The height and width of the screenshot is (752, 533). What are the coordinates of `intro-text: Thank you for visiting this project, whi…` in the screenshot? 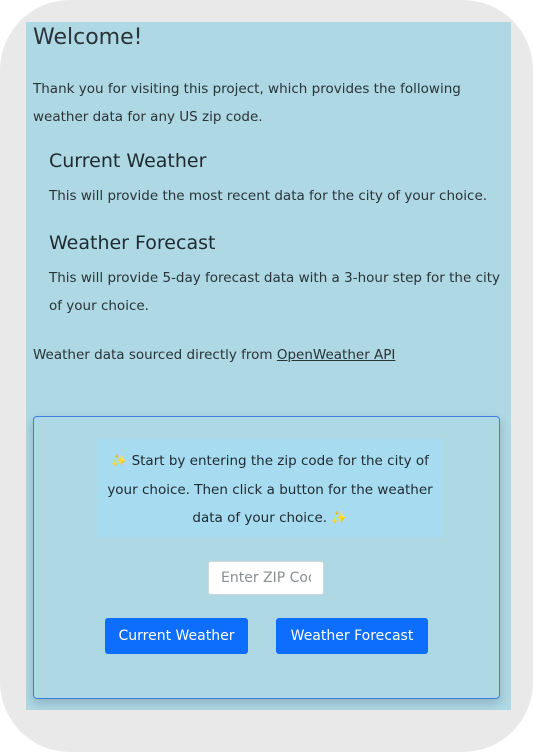 It's located at (247, 103).